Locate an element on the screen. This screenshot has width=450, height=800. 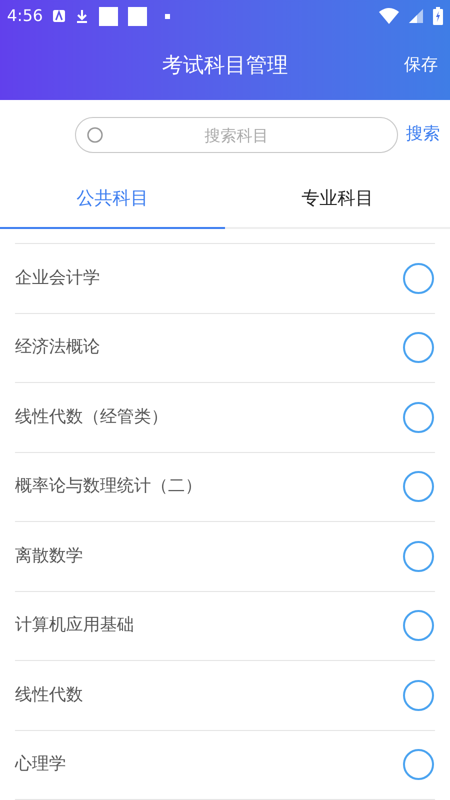
search-button: 搜索 is located at coordinates (423, 135).